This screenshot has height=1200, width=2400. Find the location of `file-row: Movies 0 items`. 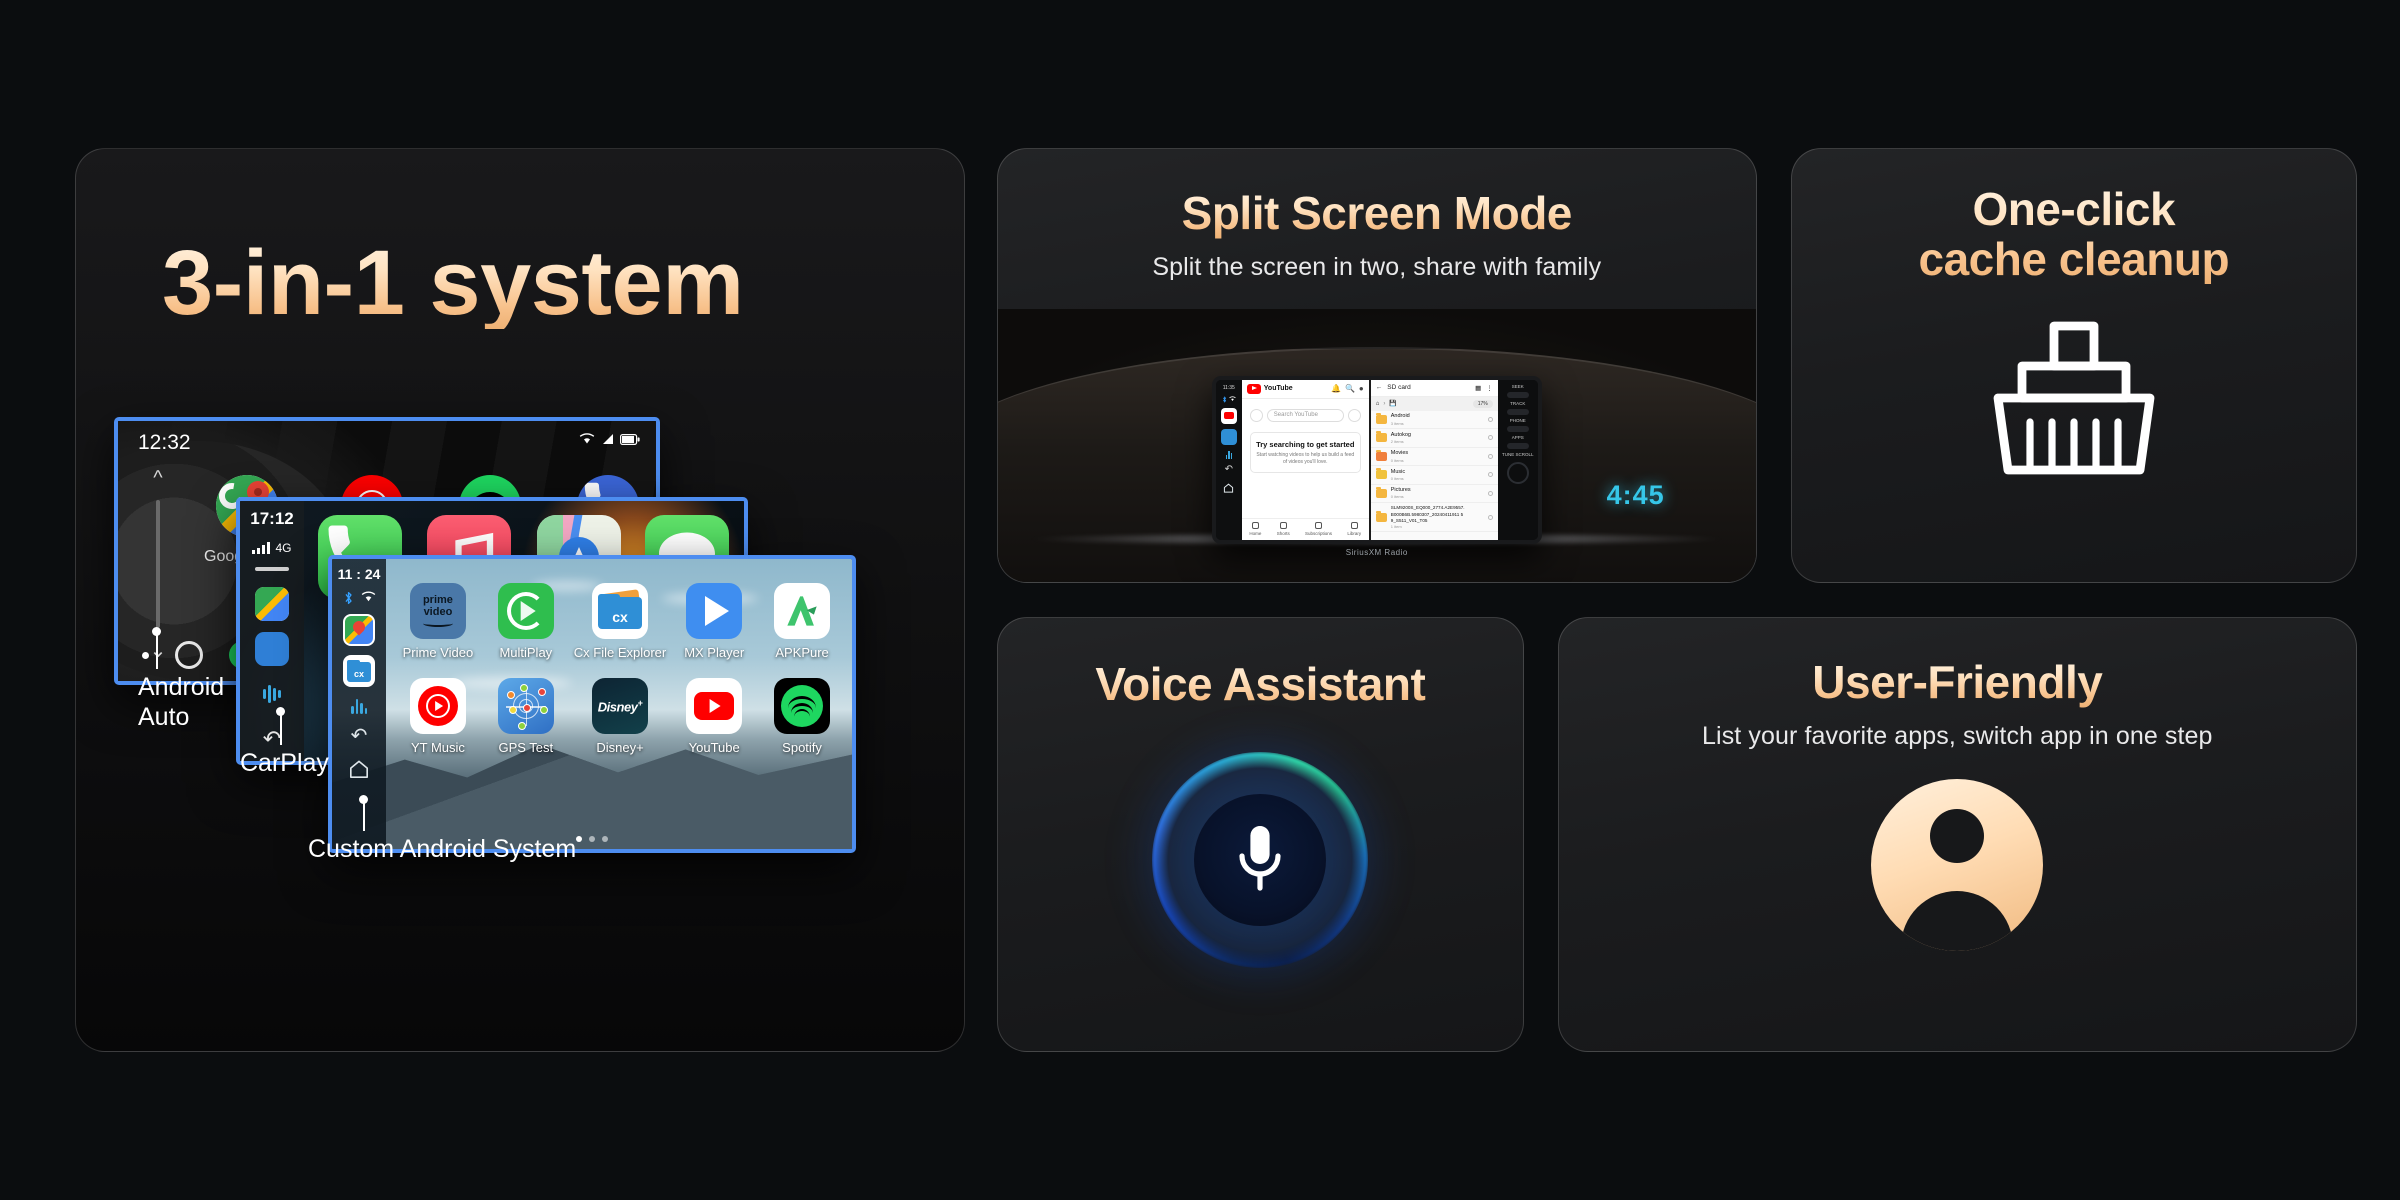

file-row: Movies 0 items is located at coordinates (1434, 457).